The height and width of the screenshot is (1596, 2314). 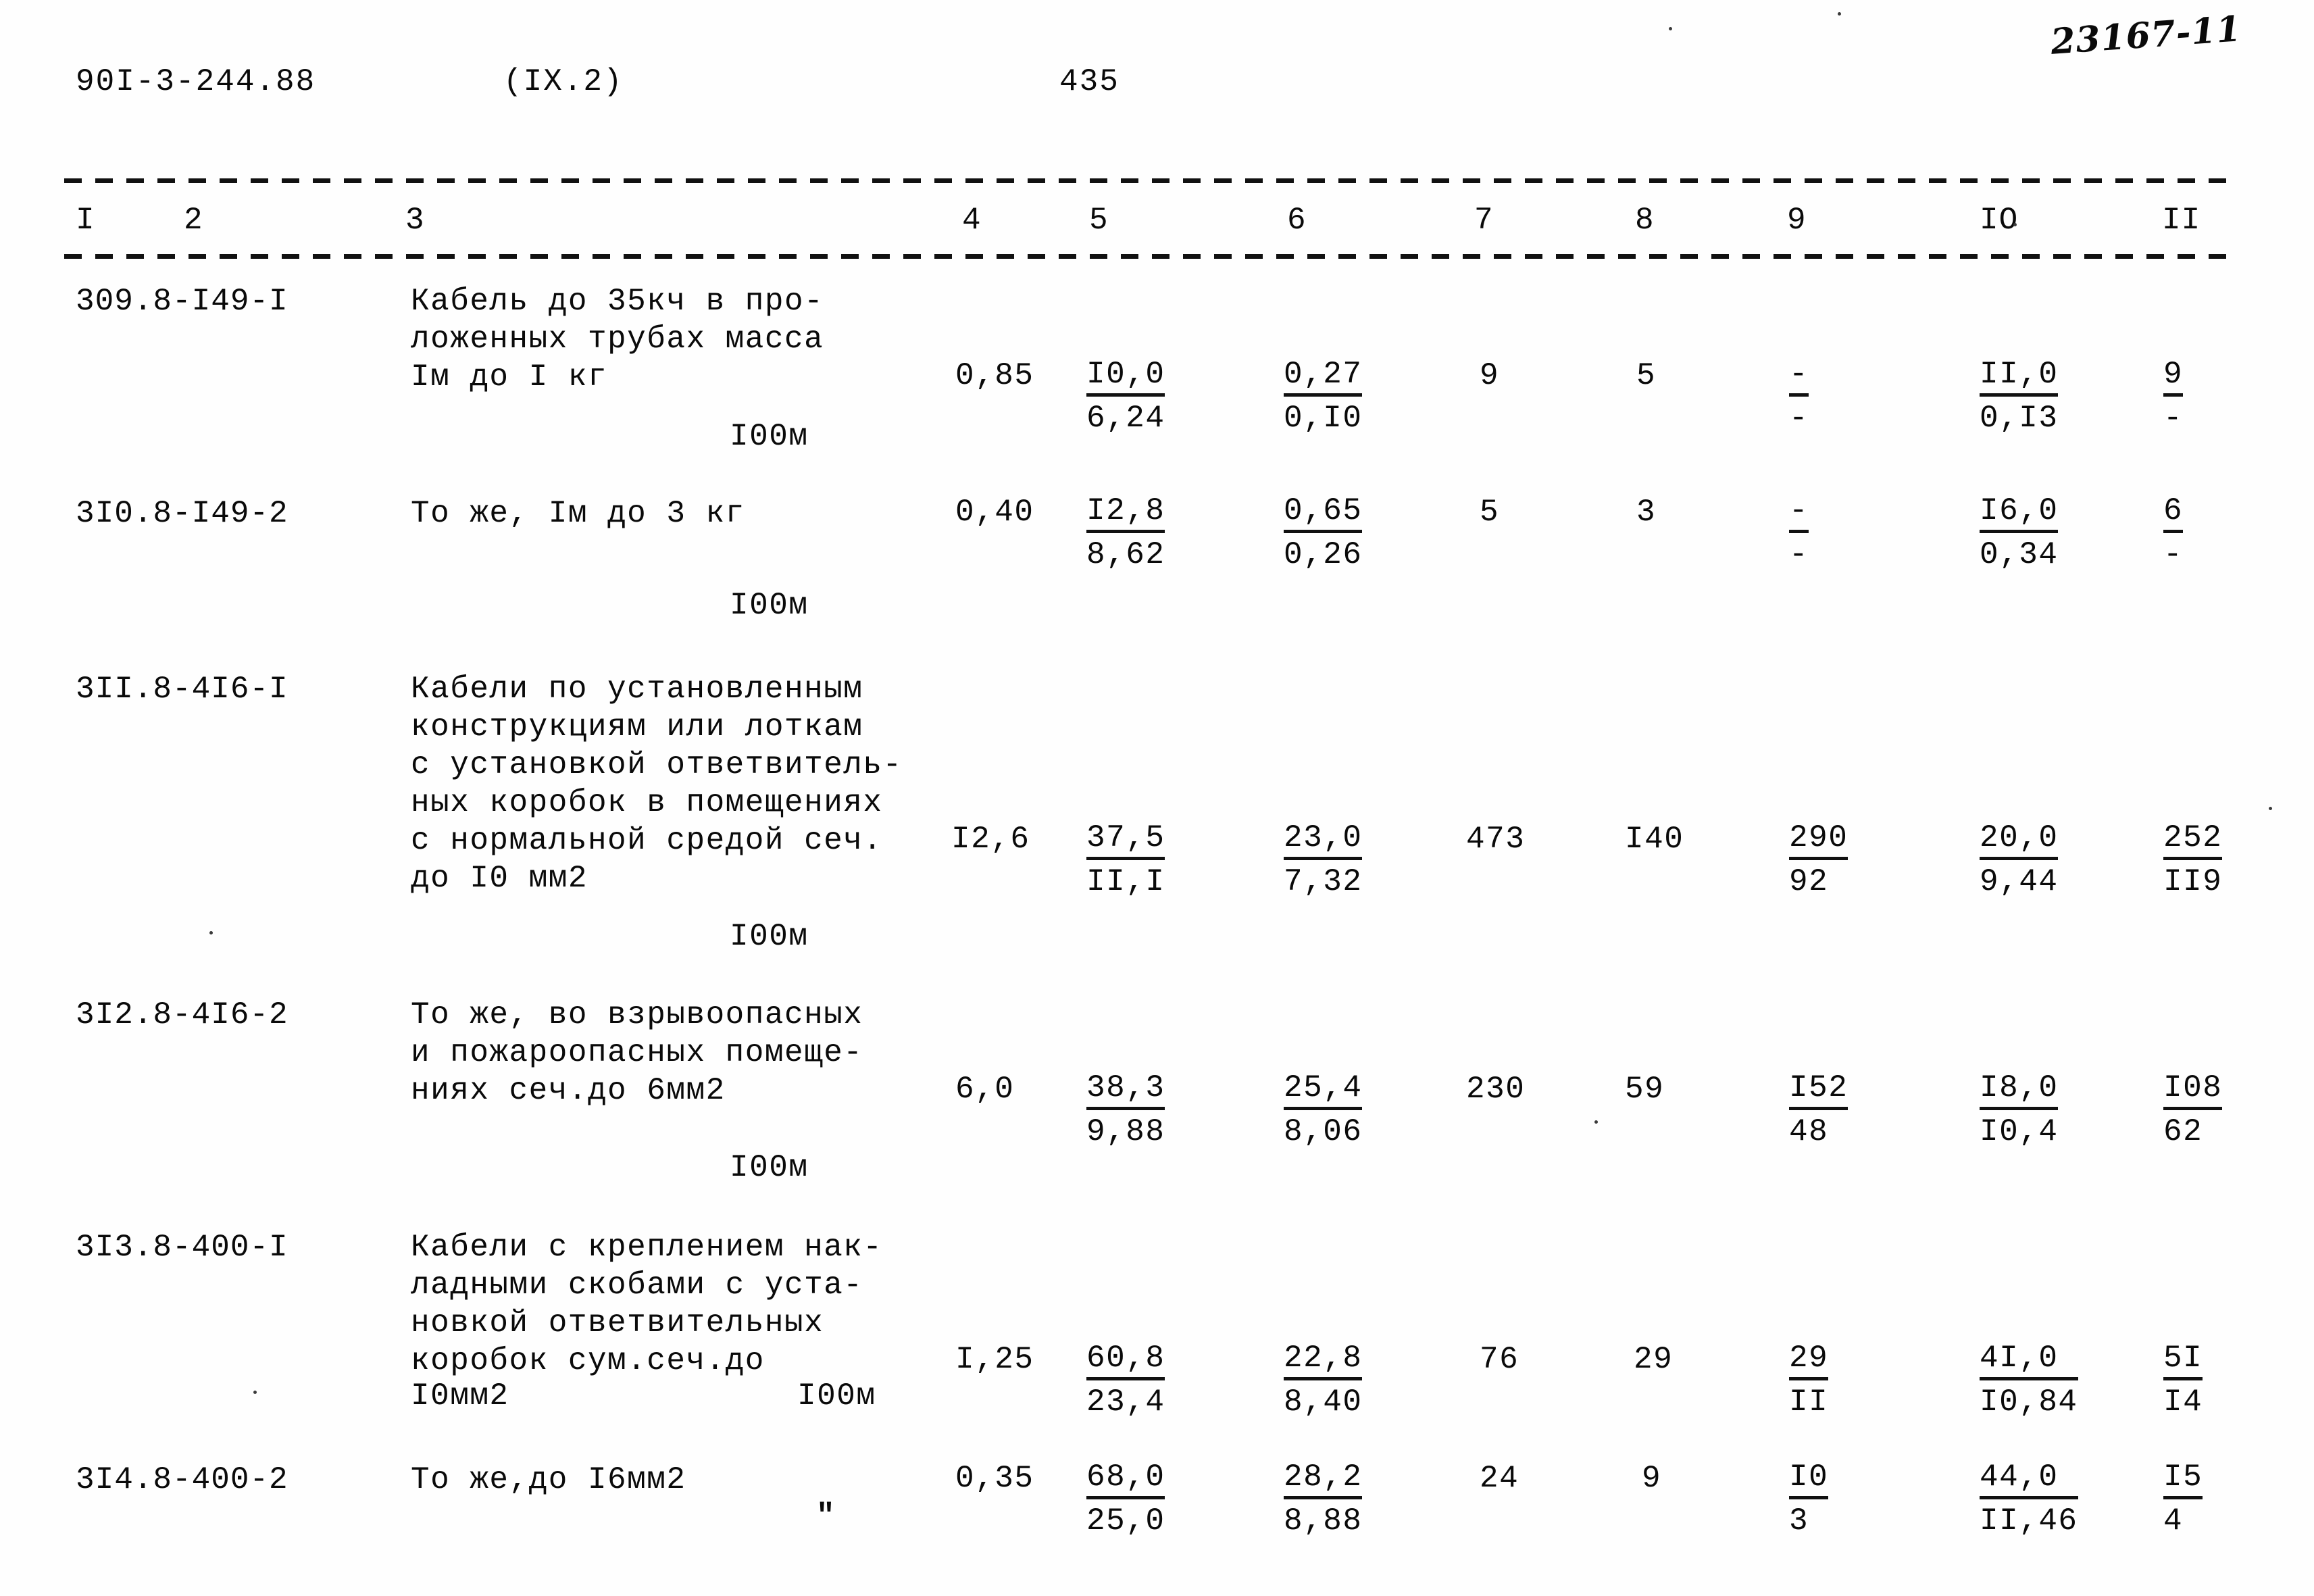 What do you see at coordinates (2146, 35) in the screenshot?
I see `handwritten-annotation: 23167-11` at bounding box center [2146, 35].